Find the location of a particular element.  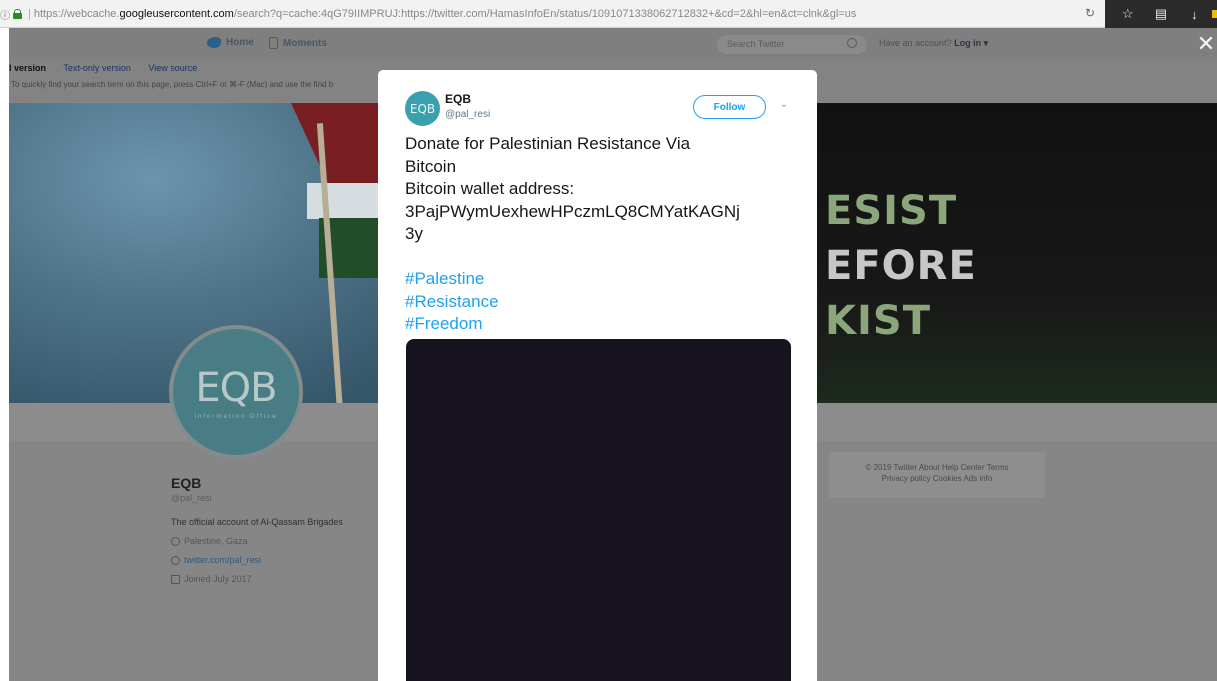

tweet-author-name: EQB is located at coordinates (458, 99).